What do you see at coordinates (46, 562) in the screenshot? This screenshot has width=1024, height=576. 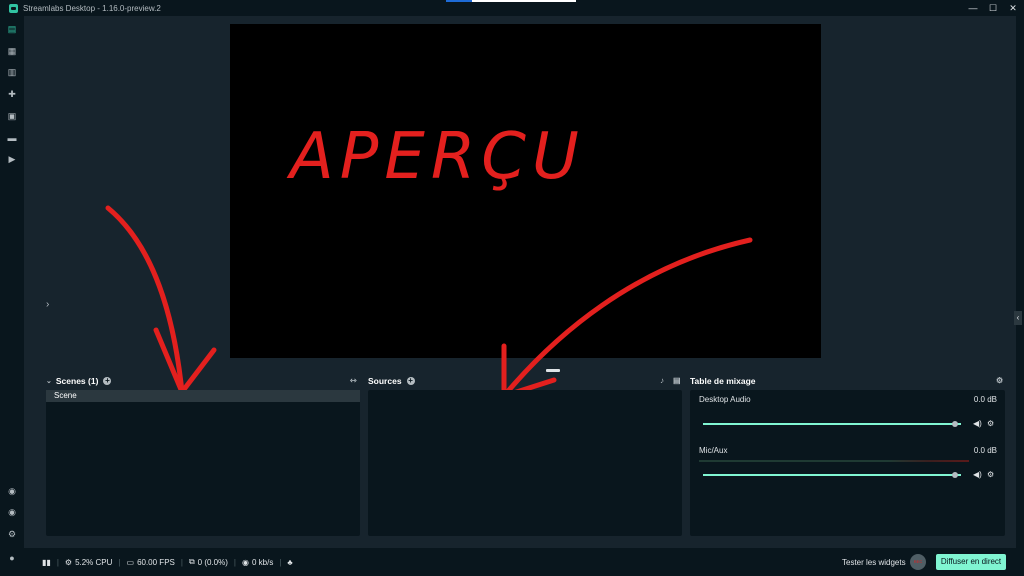 I see `performance-chart-icon: ▮▮` at bounding box center [46, 562].